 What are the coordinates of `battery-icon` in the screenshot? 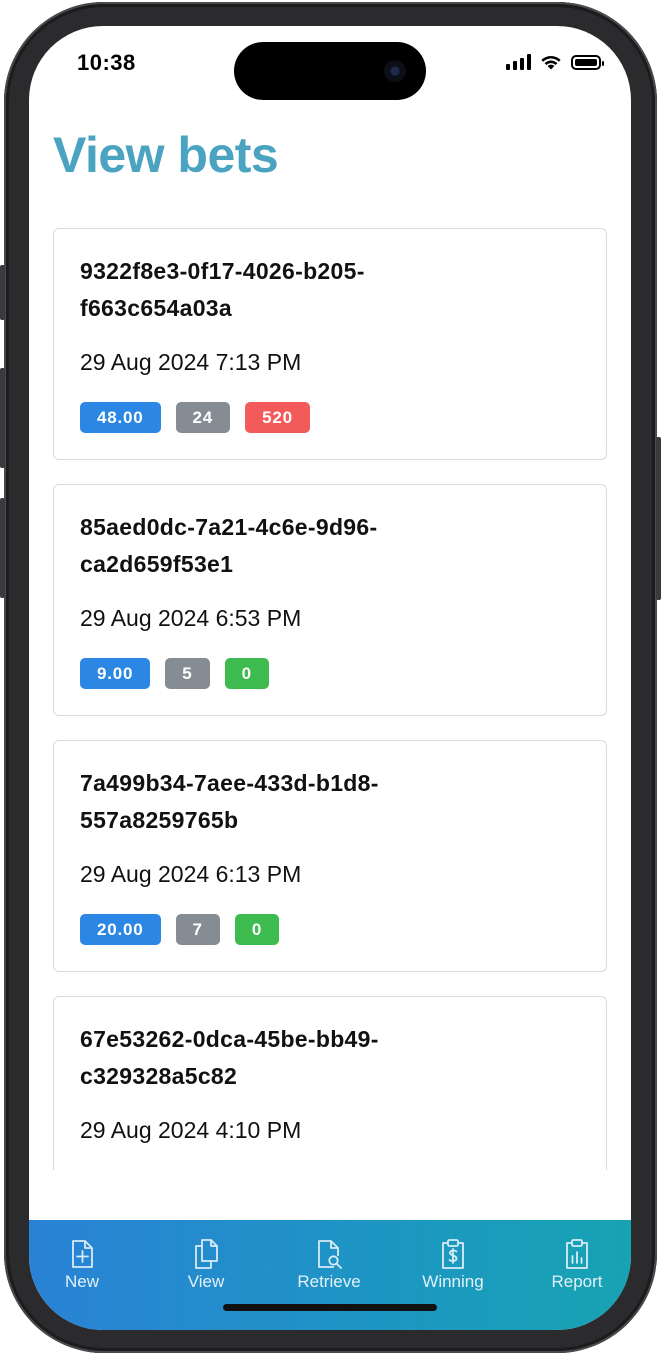 It's located at (587, 62).